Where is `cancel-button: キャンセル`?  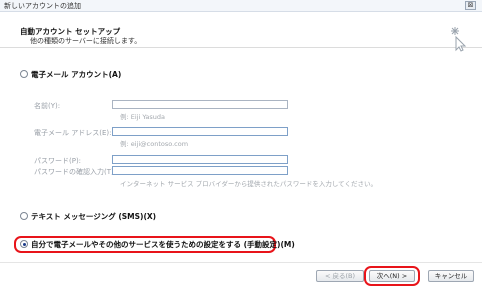
cancel-button: キャンセル is located at coordinates (451, 276).